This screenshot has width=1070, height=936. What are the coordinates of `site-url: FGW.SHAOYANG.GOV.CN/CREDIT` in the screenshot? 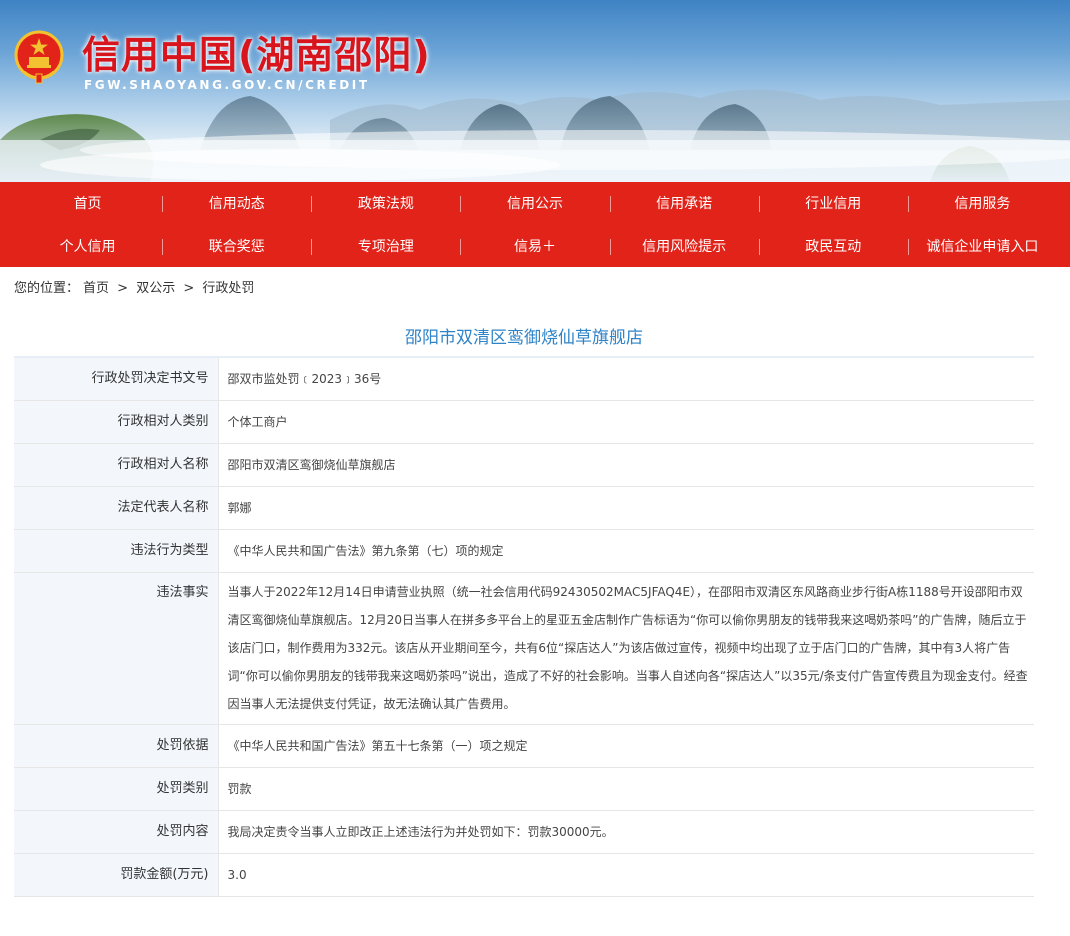 It's located at (227, 85).